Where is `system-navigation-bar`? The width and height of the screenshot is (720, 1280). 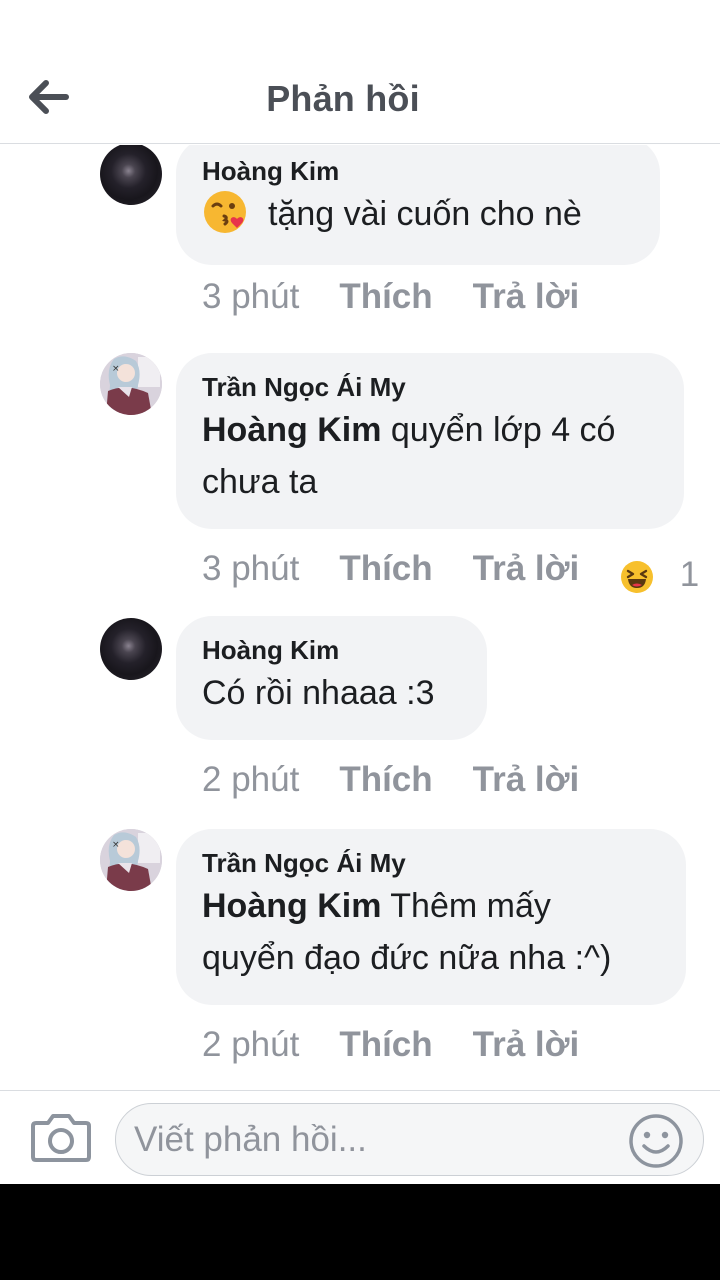 system-navigation-bar is located at coordinates (360, 1232).